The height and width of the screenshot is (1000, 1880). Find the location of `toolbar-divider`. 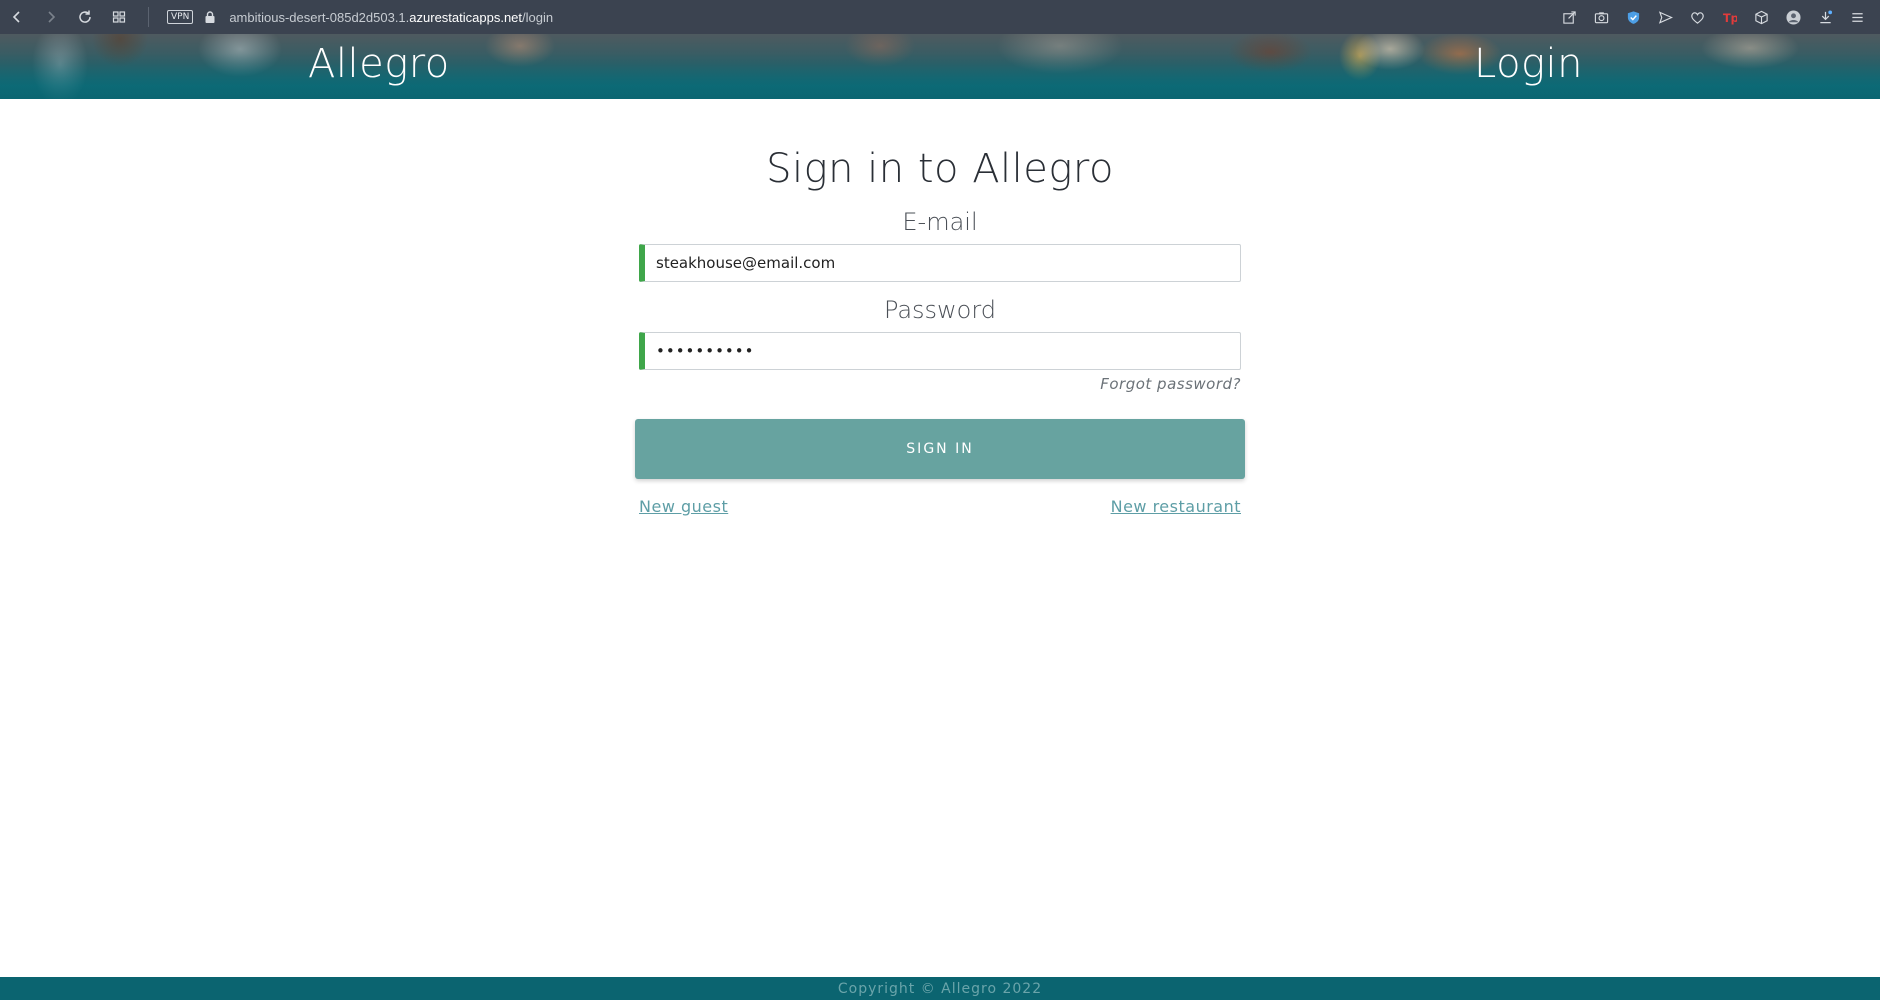

toolbar-divider is located at coordinates (148, 17).